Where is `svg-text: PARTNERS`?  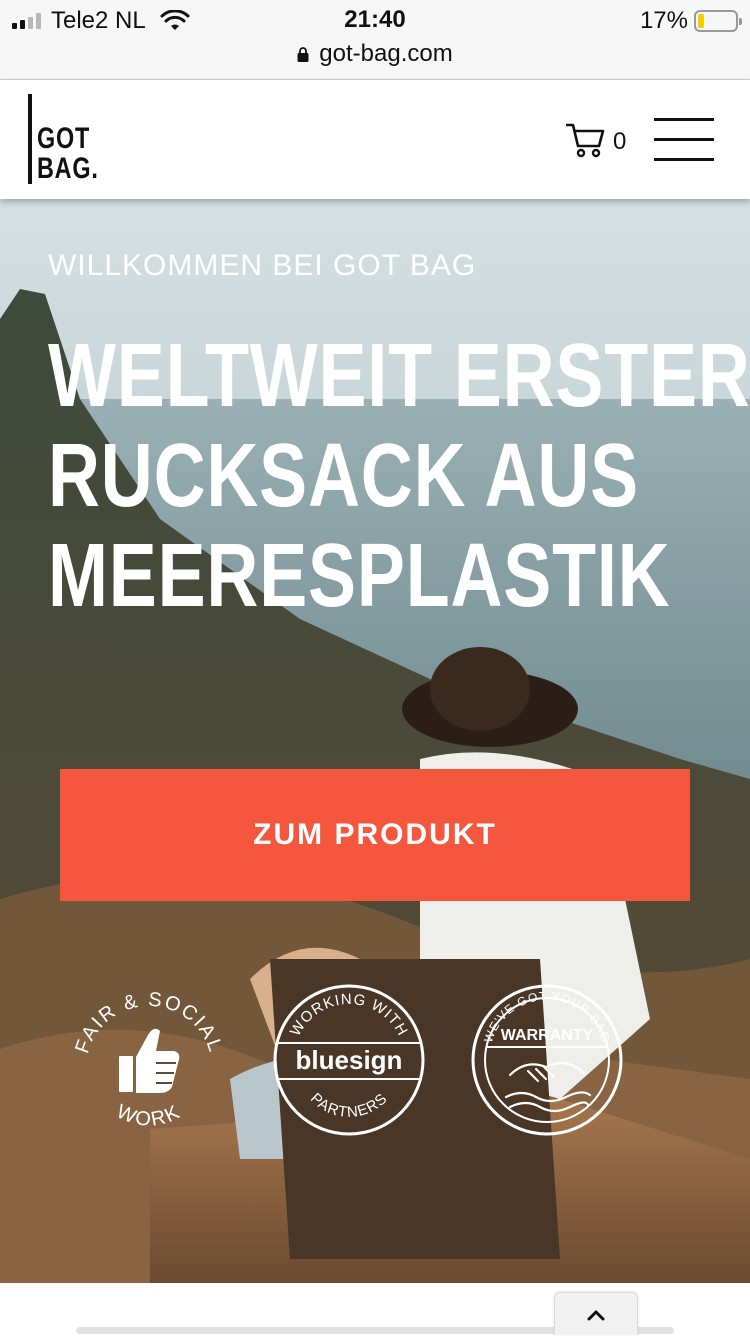
svg-text: PARTNERS is located at coordinates (349, 1105).